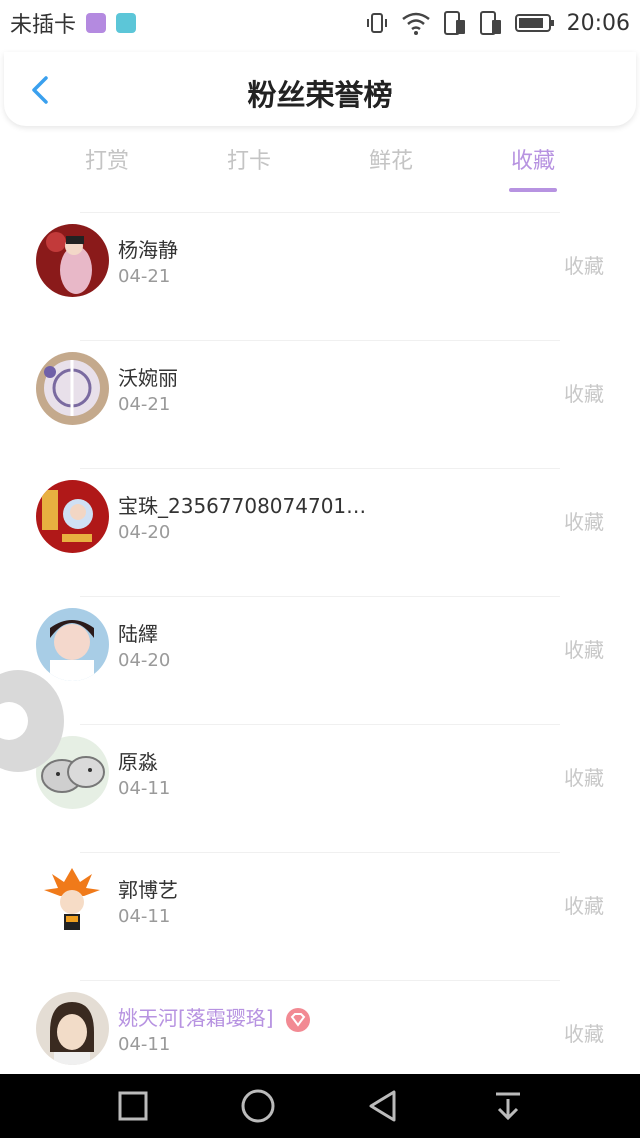  Describe the element at coordinates (138, 634) in the screenshot. I see `fan-name: 陆繹` at that location.